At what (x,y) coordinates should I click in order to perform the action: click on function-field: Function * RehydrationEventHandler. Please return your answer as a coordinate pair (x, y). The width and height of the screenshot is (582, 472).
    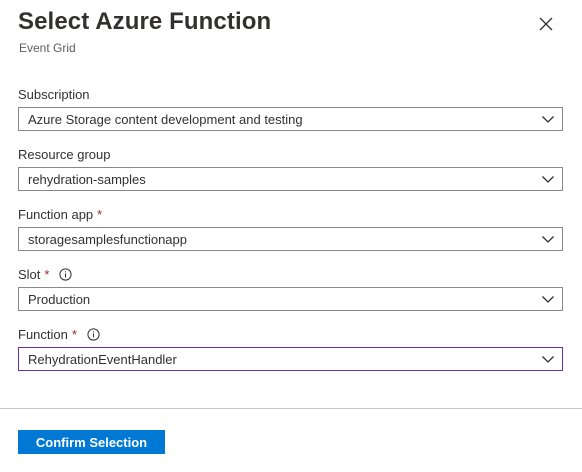
    Looking at the image, I should click on (290, 348).